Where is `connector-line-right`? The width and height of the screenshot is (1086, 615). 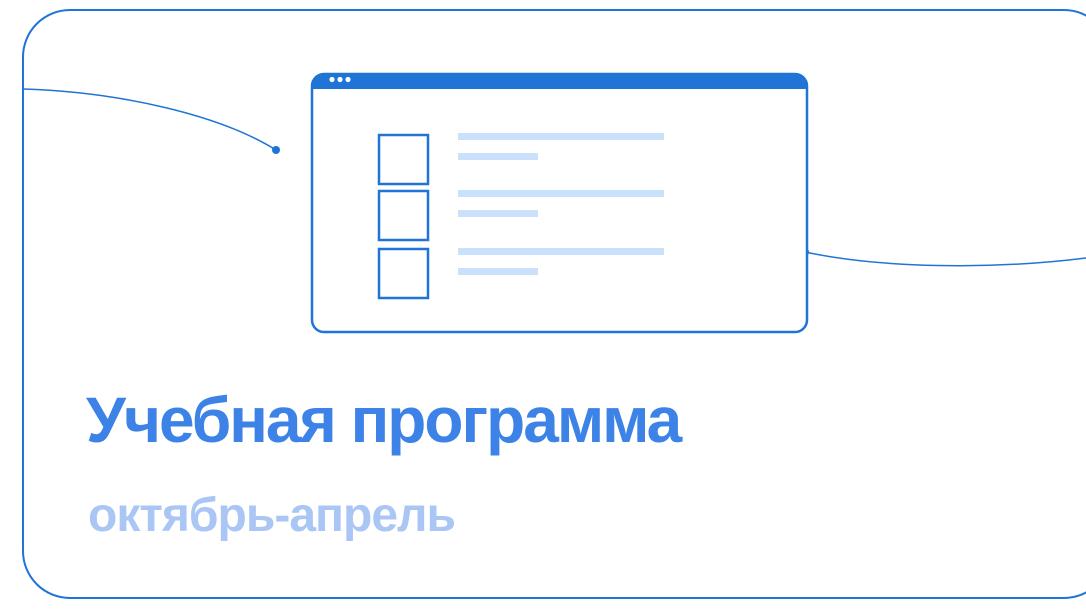 connector-line-right is located at coordinates (945, 259).